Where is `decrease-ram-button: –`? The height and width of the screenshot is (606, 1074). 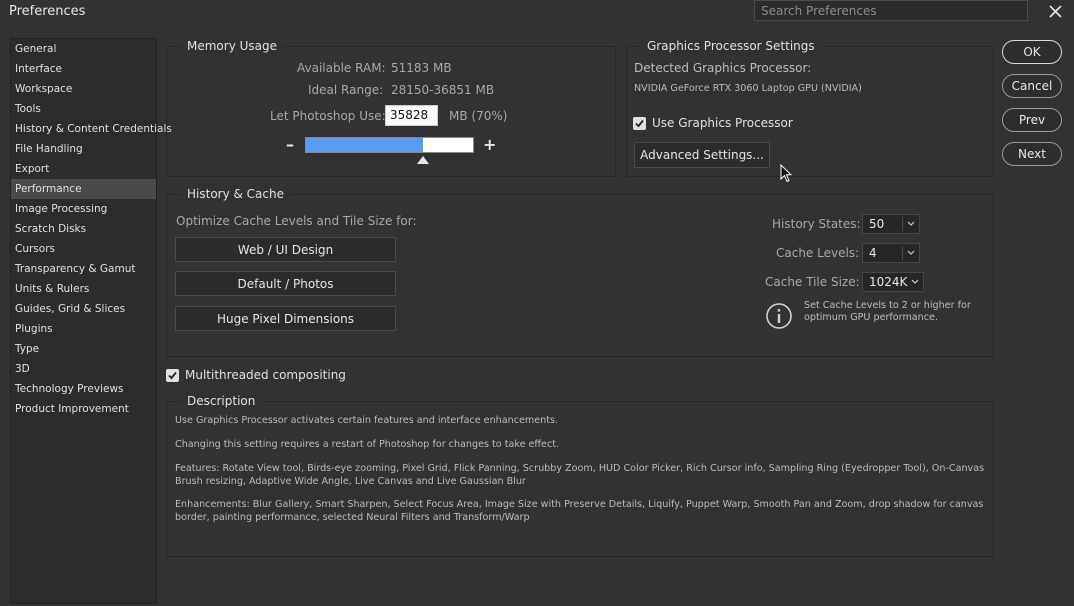
decrease-ram-button: – is located at coordinates (290, 144).